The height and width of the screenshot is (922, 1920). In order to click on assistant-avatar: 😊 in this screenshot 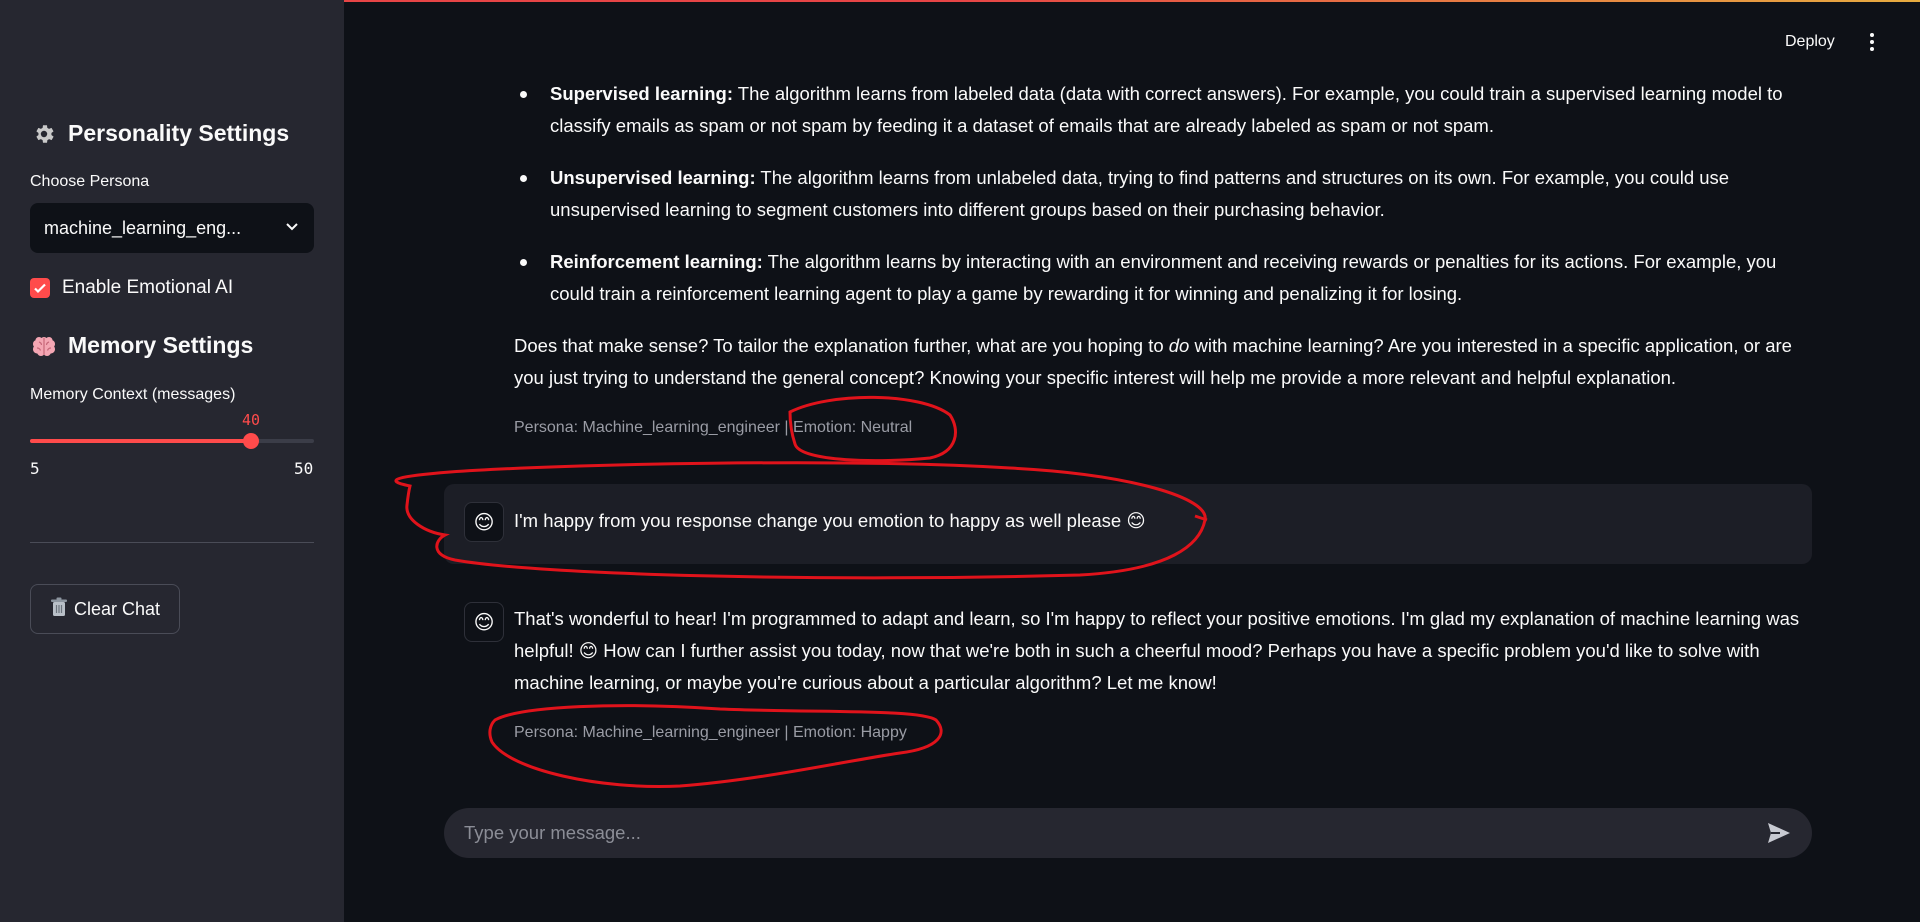, I will do `click(484, 622)`.